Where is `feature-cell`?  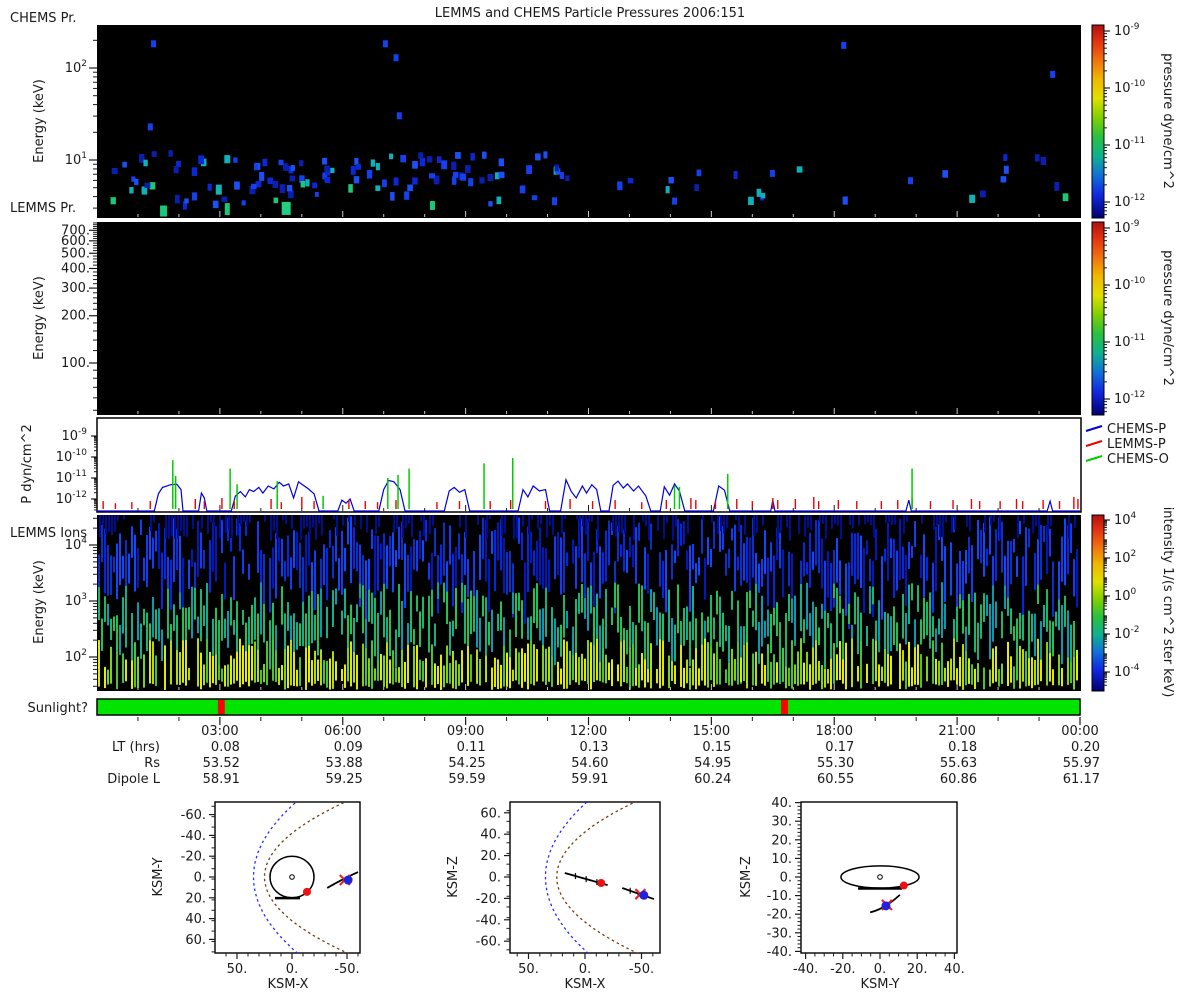
feature-cell is located at coordinates (772, 173).